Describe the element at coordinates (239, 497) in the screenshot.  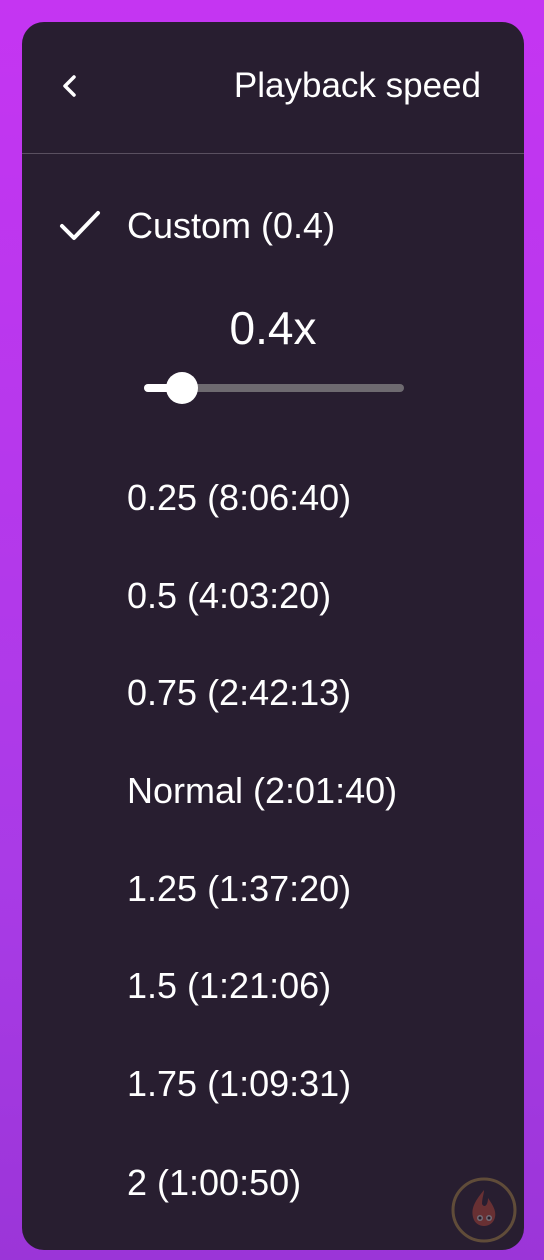
I see `speed-option-label: 0.25 (8:06:40)` at that location.